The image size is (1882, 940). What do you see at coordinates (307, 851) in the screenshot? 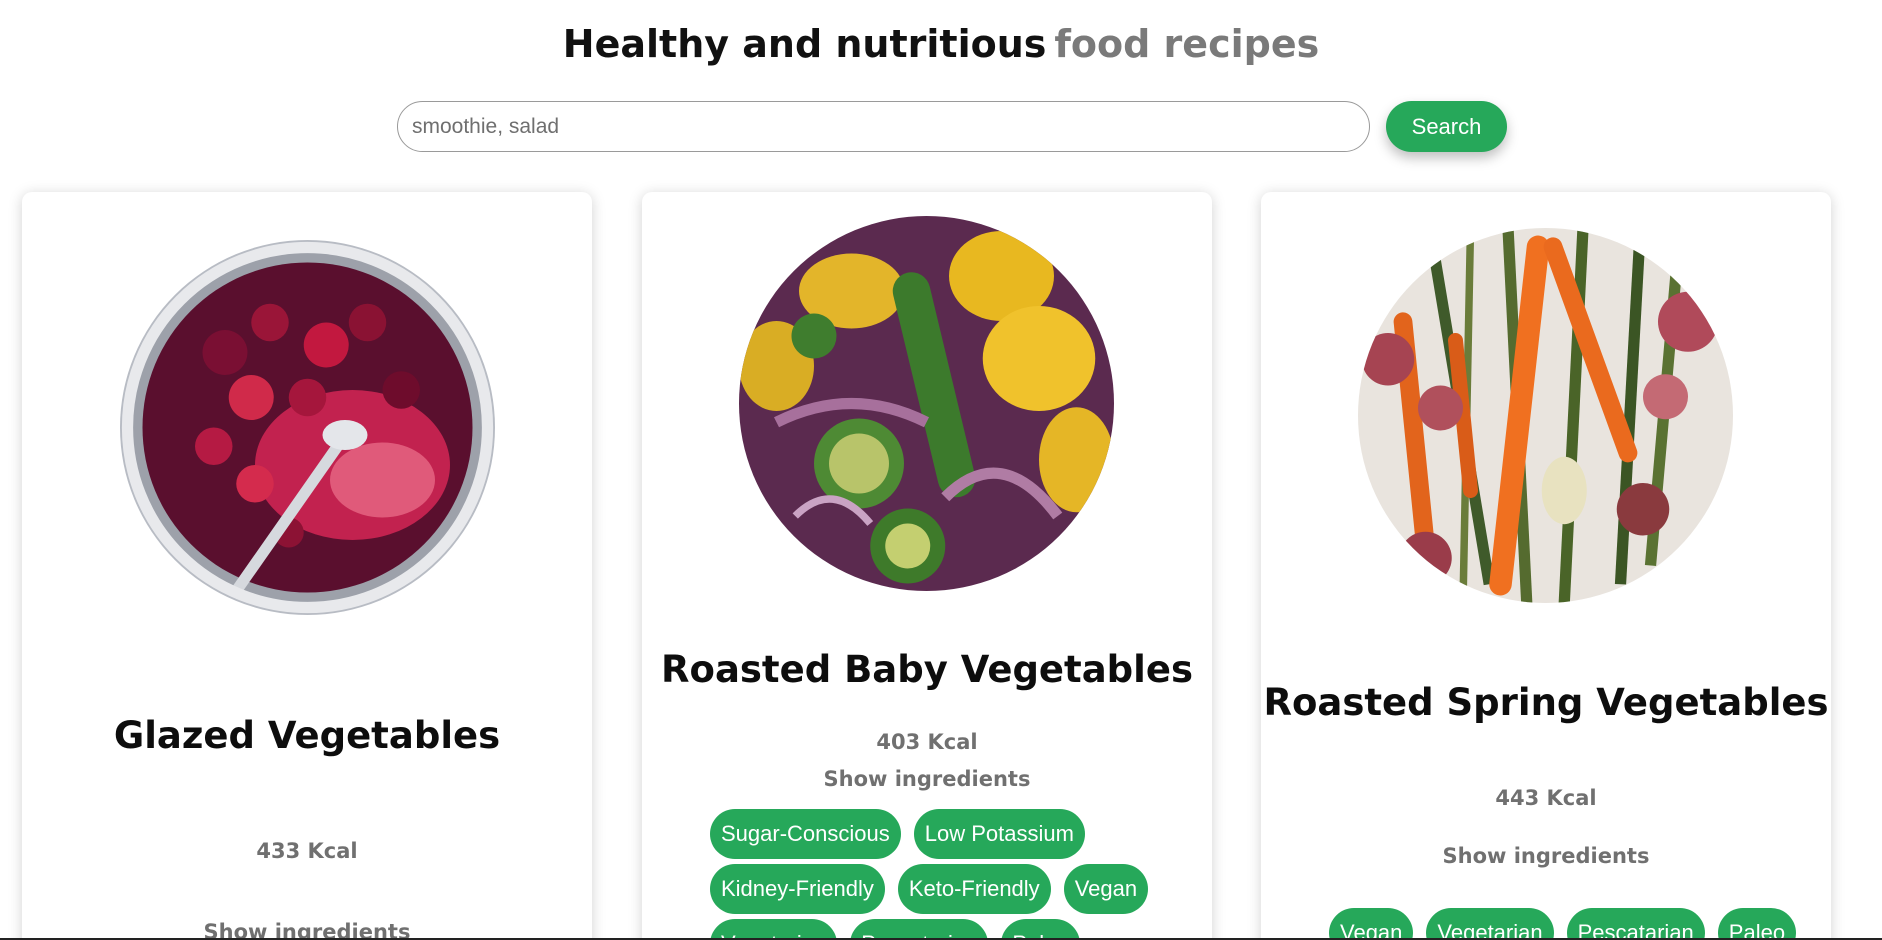
I see `recipe-calories: 433 Kcal` at bounding box center [307, 851].